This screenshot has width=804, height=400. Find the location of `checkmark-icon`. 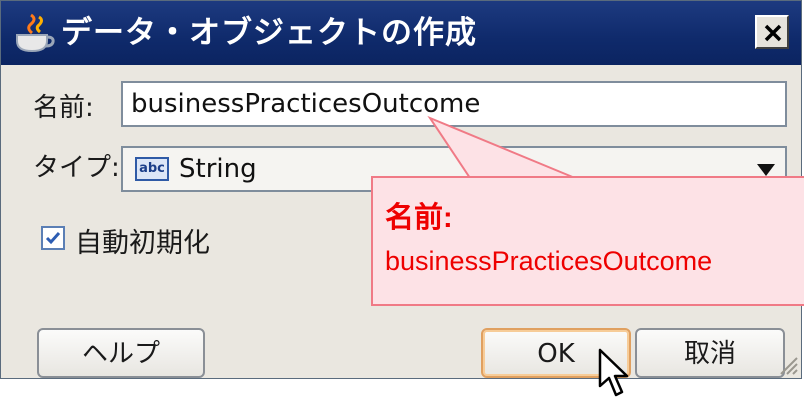

checkmark-icon is located at coordinates (53, 238).